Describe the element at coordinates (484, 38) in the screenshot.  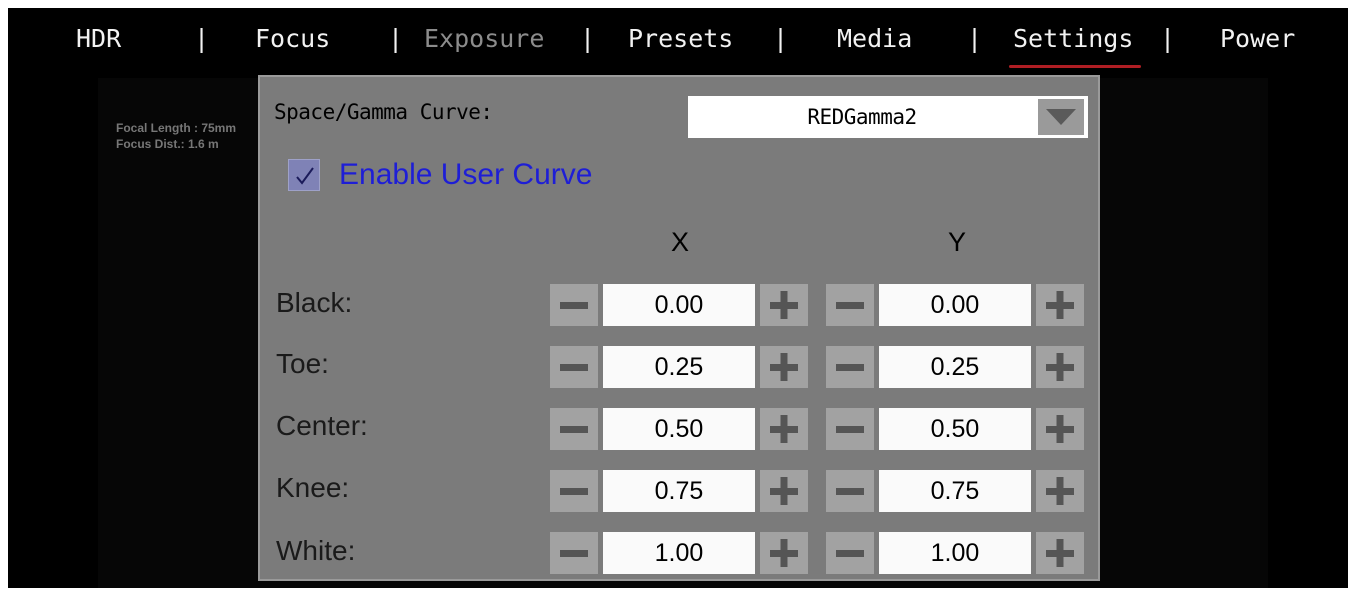
I see `menu-exposure: Exposure` at that location.